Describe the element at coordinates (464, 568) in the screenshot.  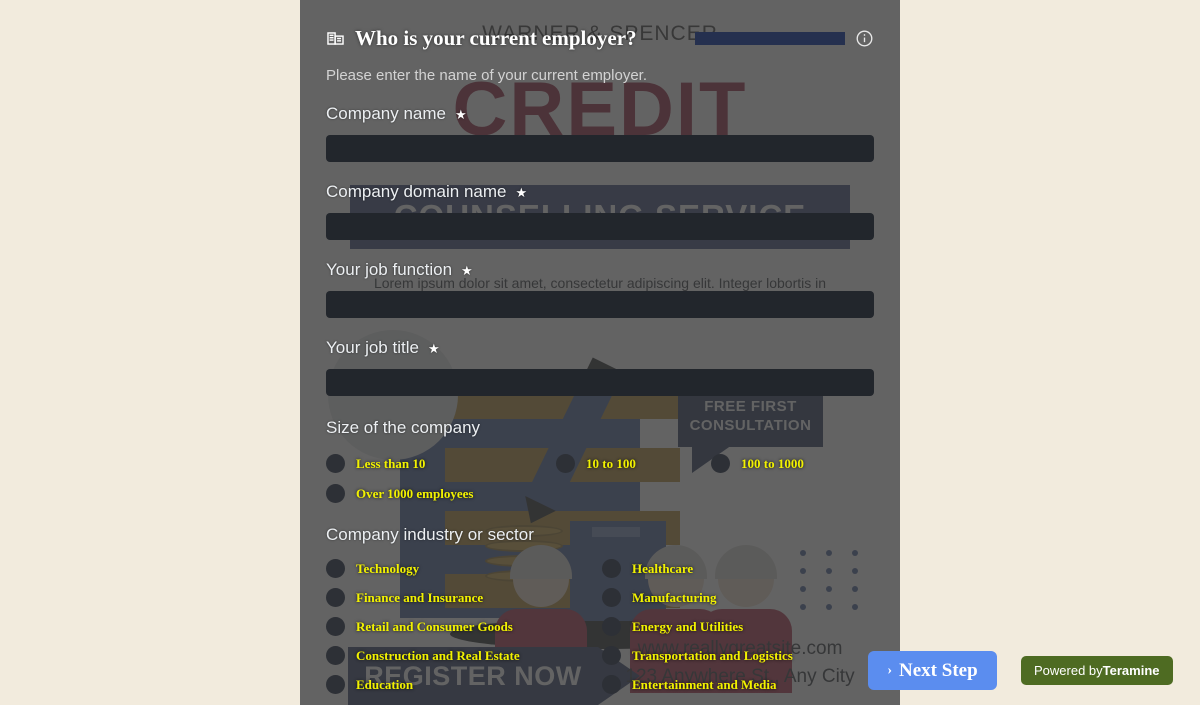
I see `radio-option-technology: Technology` at that location.